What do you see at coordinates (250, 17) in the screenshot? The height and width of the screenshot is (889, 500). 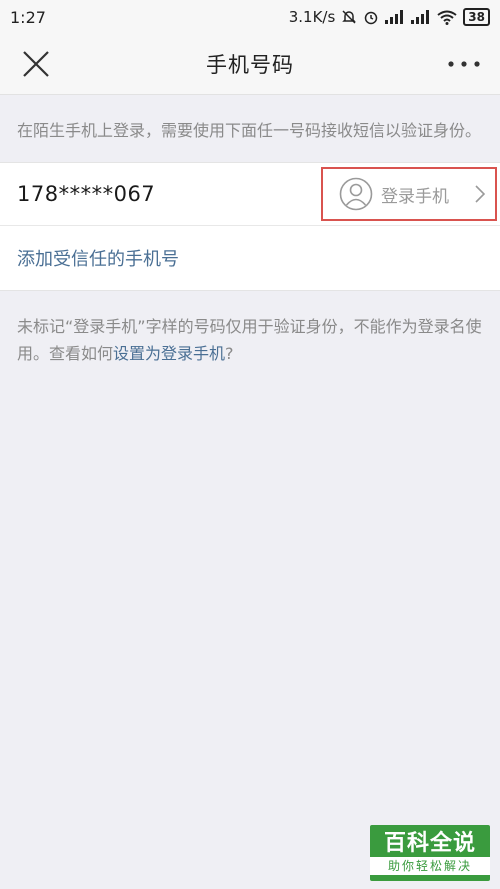 I see `status-bar: 1:27 3.1K/s 38` at bounding box center [250, 17].